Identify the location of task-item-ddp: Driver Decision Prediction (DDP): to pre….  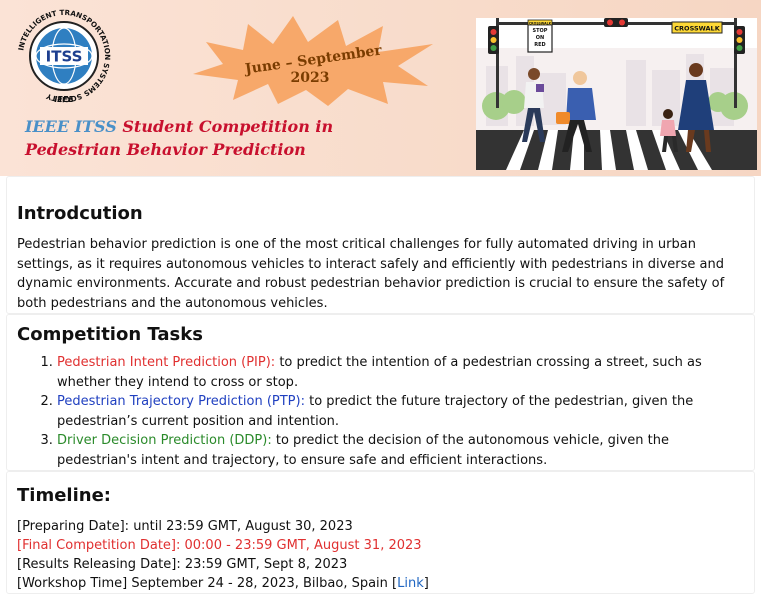
(400, 450).